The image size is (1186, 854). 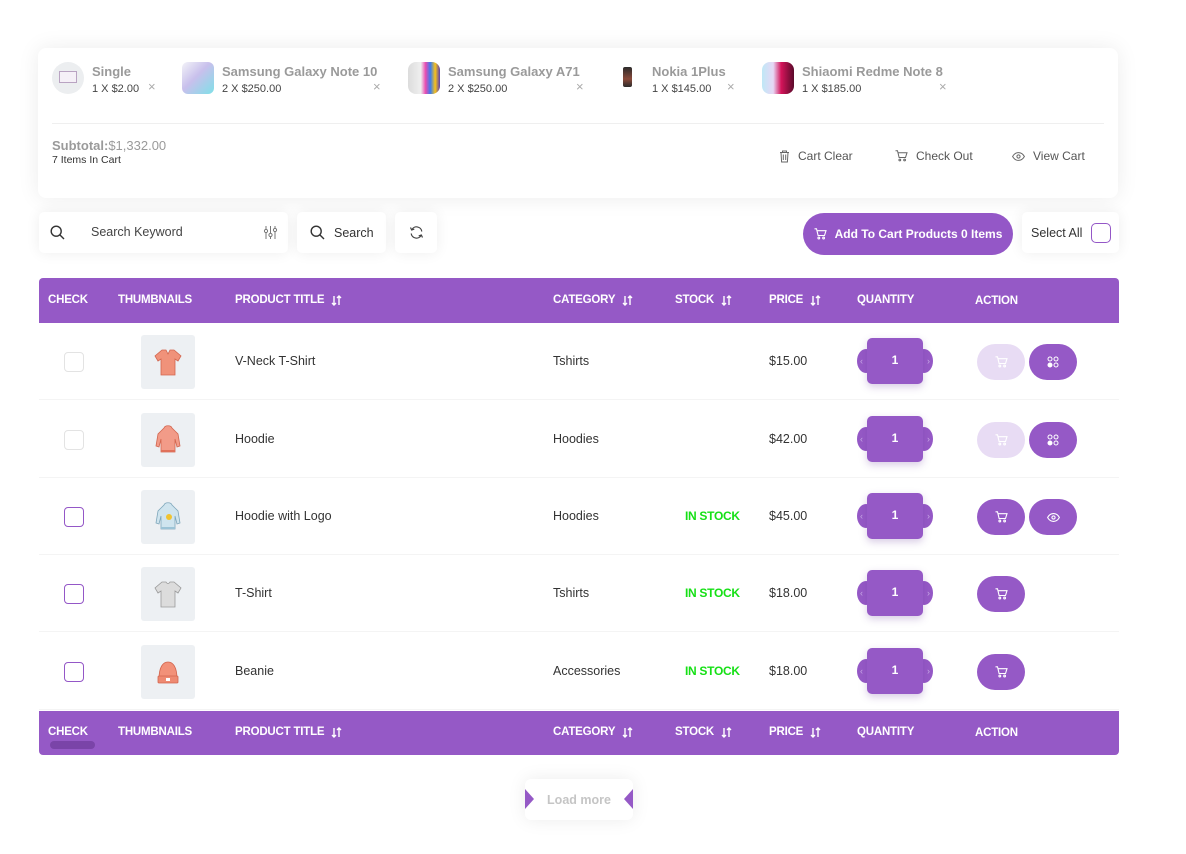 What do you see at coordinates (872, 71) in the screenshot?
I see `mini-cart-item-name: Shiaomi Redme Note 8` at bounding box center [872, 71].